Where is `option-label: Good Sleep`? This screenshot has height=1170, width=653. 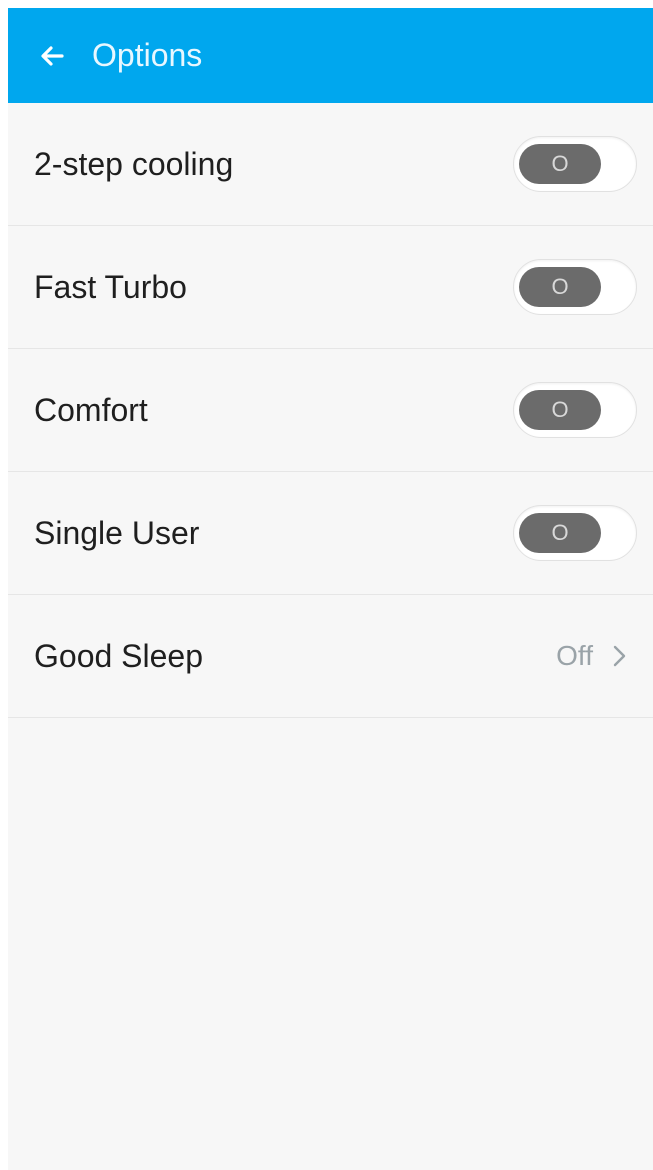
option-label: Good Sleep is located at coordinates (119, 655).